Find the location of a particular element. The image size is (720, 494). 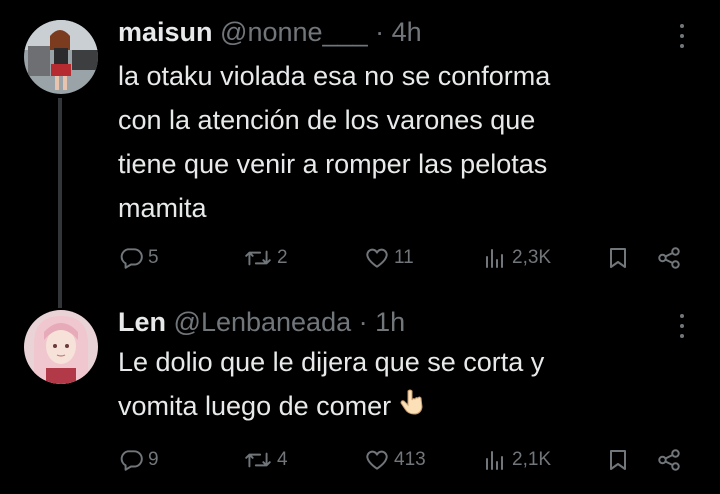

tweet-1-actions: 5 2 11 2,3K is located at coordinates (360, 258).